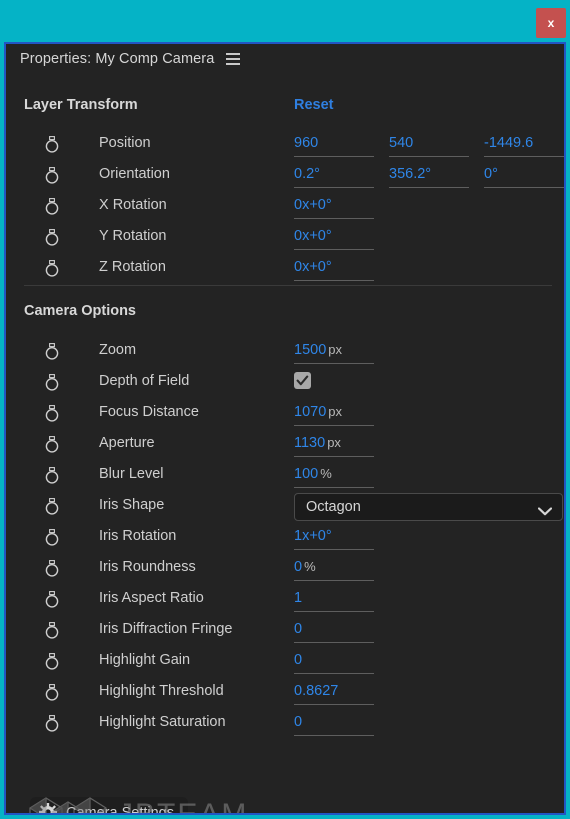 This screenshot has width=570, height=819. What do you see at coordinates (313, 474) in the screenshot?
I see `value-field-blur-level-0: 100%` at bounding box center [313, 474].